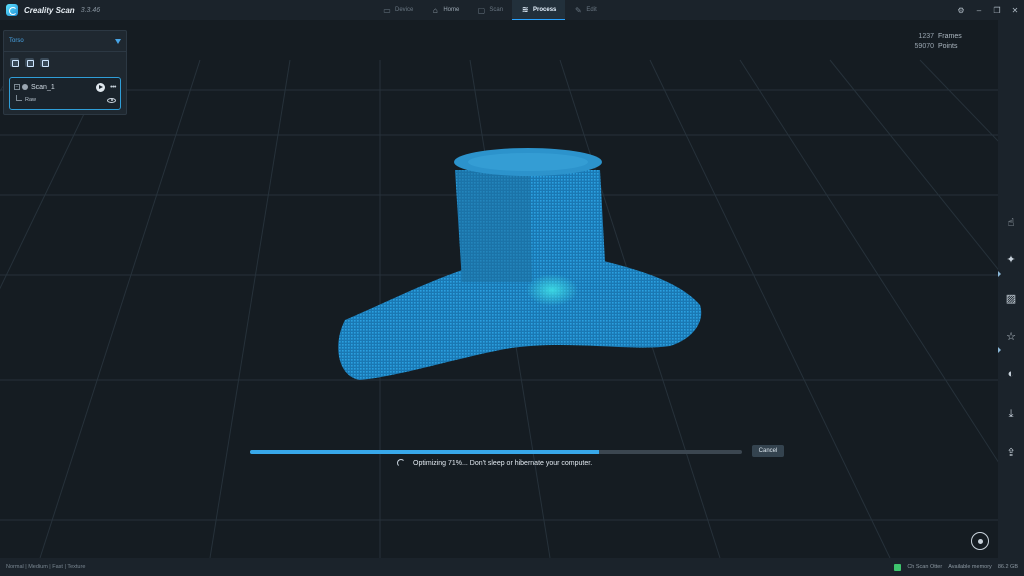 This screenshot has height=576, width=1024. What do you see at coordinates (768, 451) in the screenshot?
I see `cancel-button: Cancel` at bounding box center [768, 451].